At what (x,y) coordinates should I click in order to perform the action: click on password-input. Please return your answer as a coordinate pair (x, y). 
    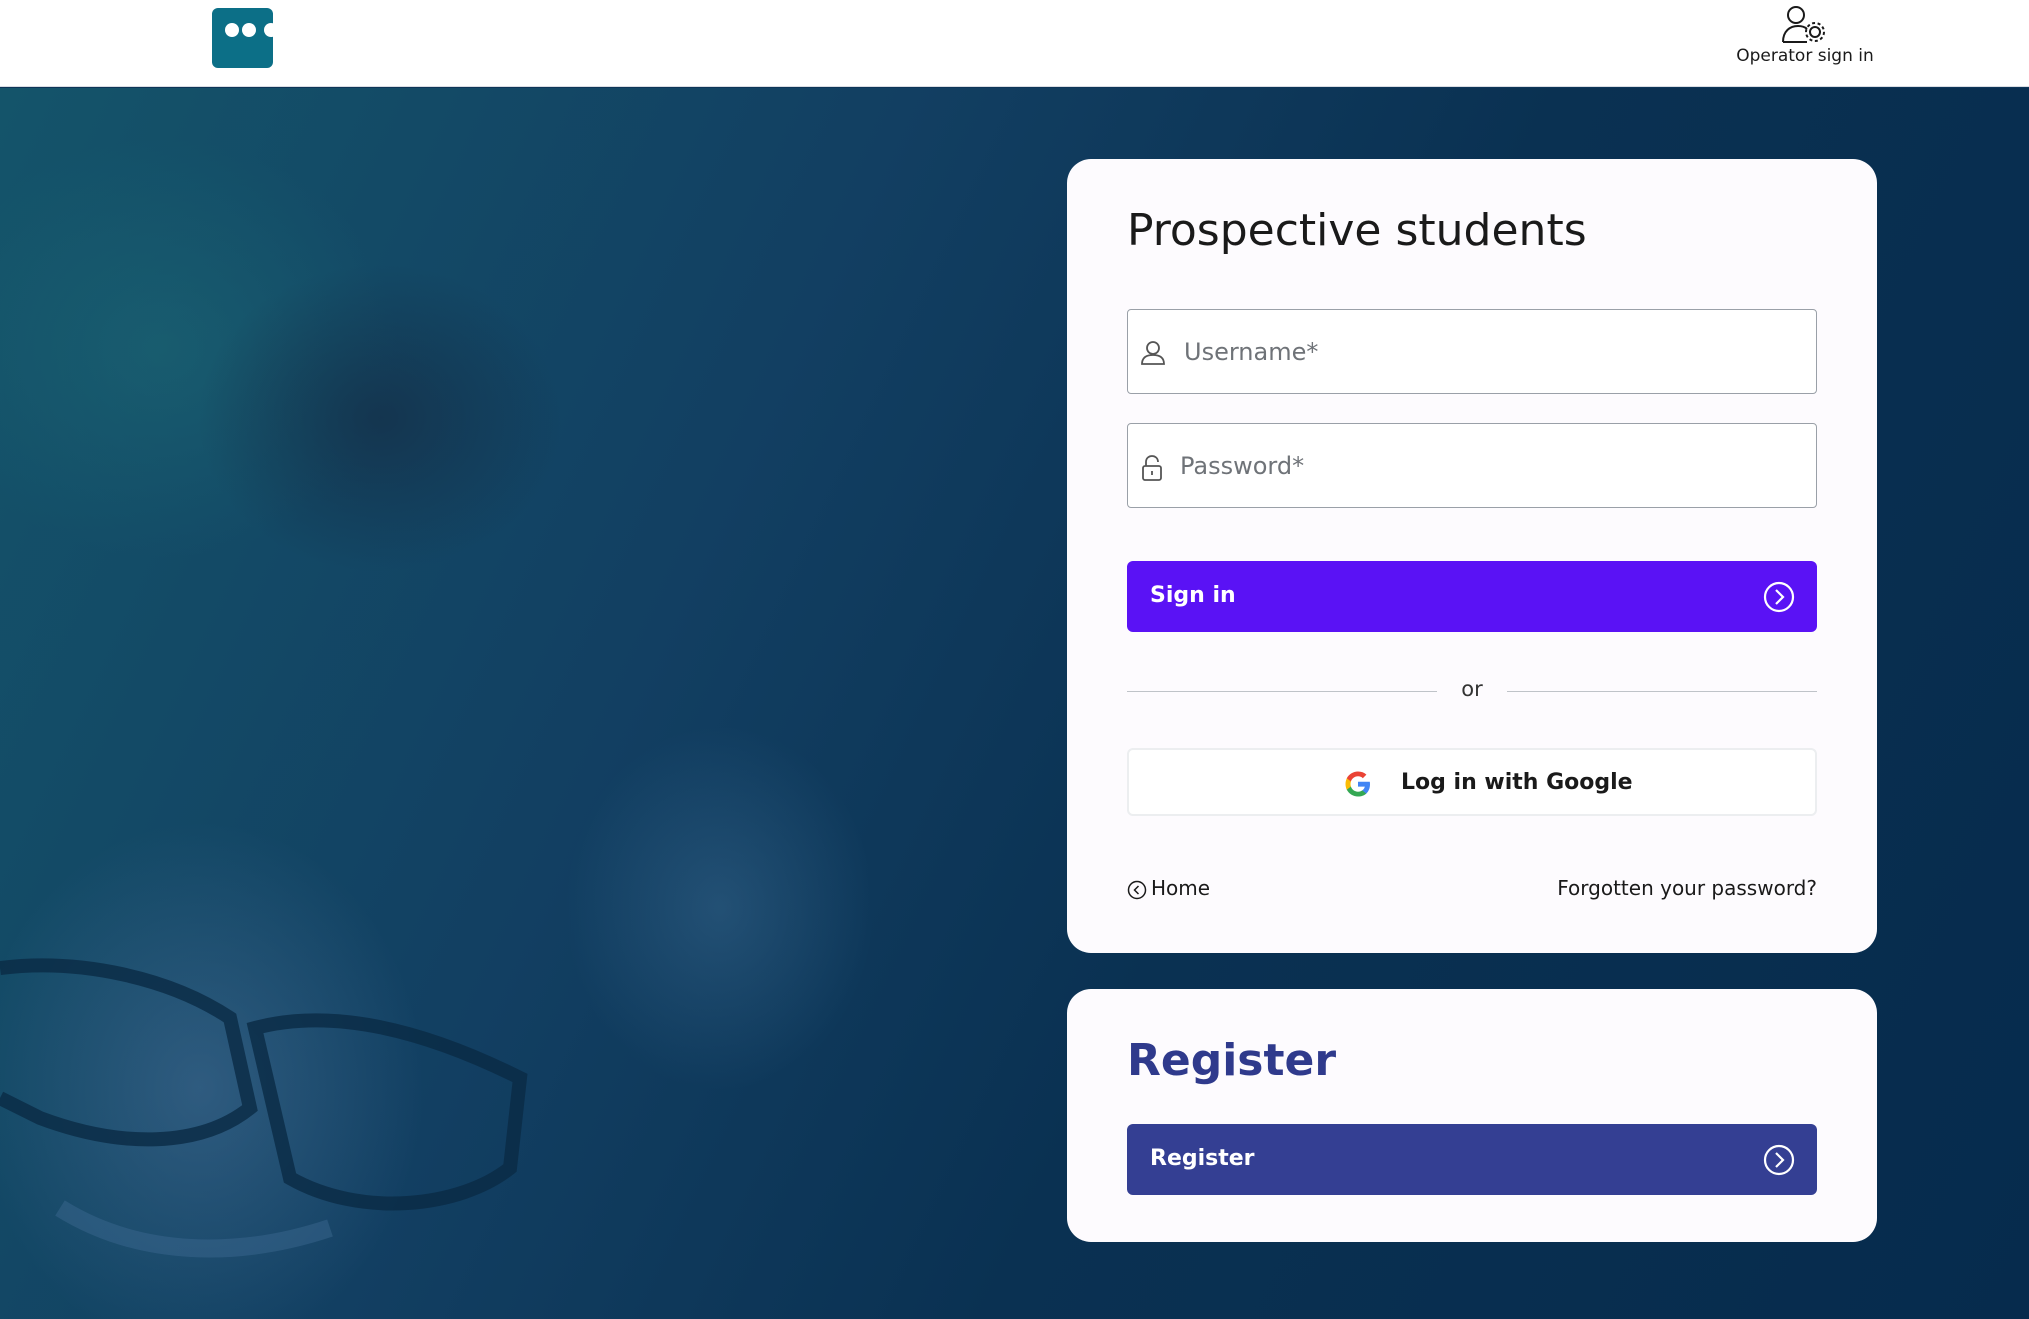
    Looking at the image, I should click on (1490, 466).